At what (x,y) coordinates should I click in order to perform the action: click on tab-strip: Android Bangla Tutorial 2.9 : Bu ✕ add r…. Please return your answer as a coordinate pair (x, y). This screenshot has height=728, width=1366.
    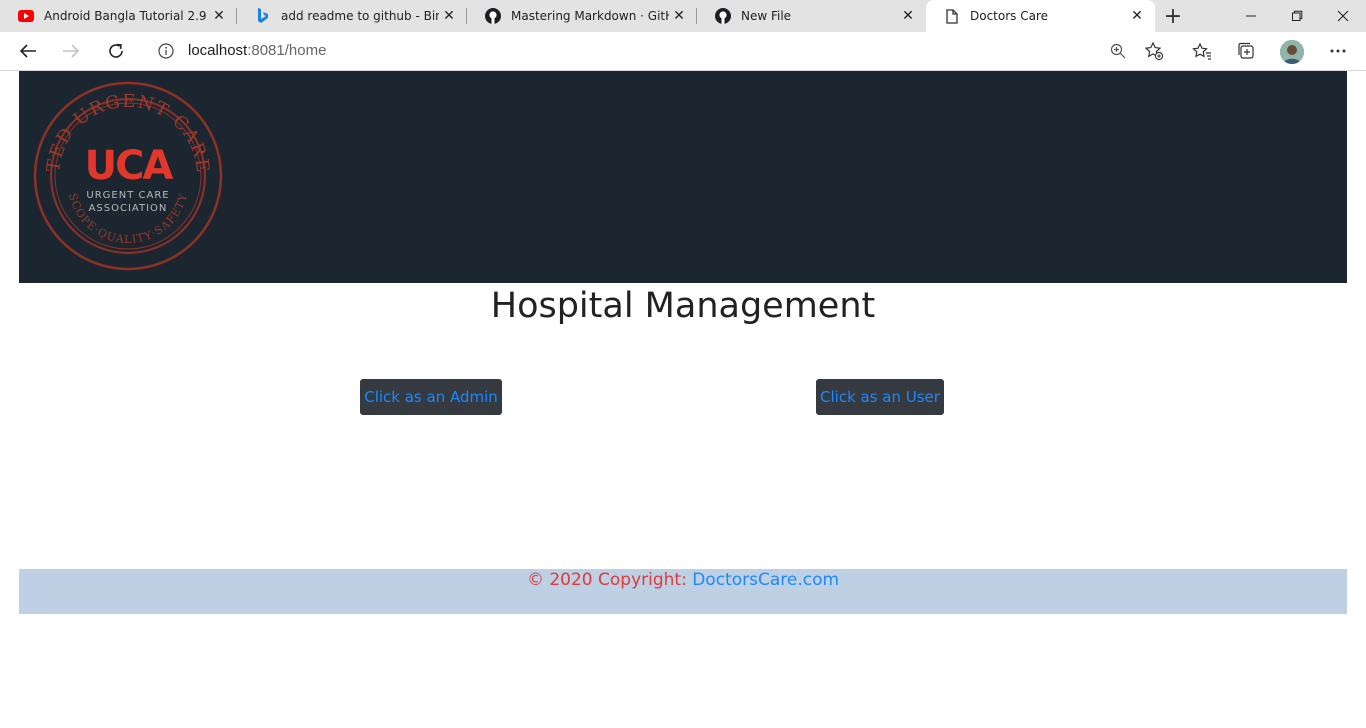
    Looking at the image, I should click on (683, 16).